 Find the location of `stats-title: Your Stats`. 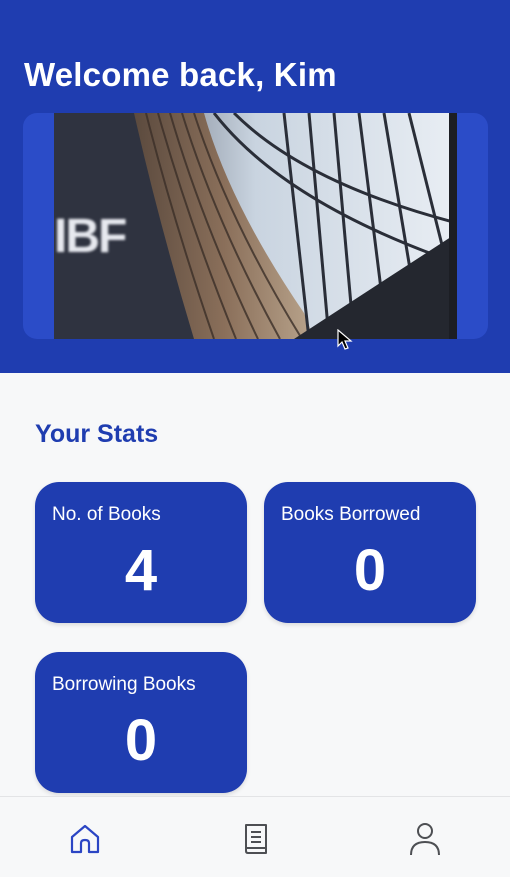

stats-title: Your Stats is located at coordinates (97, 434).